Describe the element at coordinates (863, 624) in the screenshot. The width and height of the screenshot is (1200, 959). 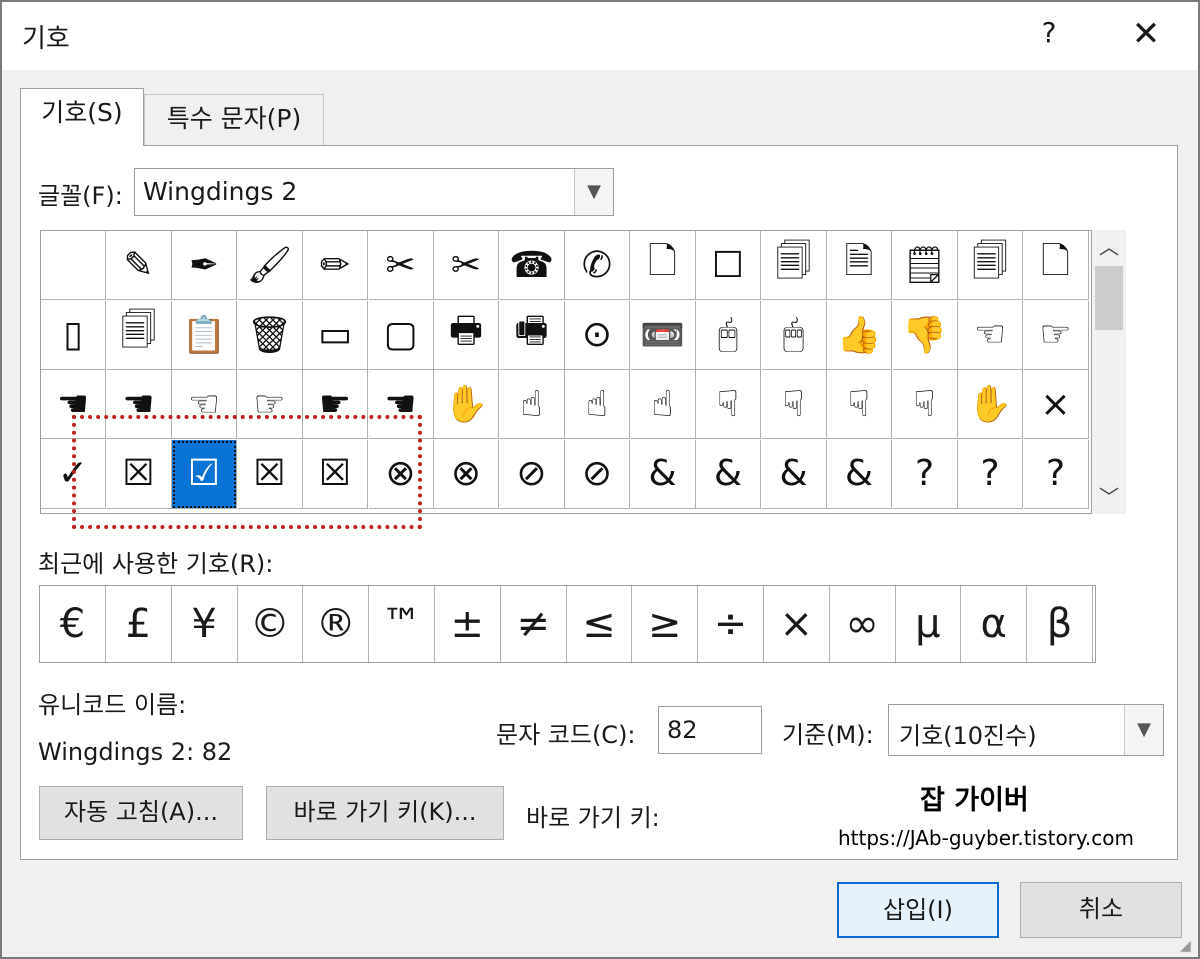
I see `recent-symbol-cell: ∞` at that location.